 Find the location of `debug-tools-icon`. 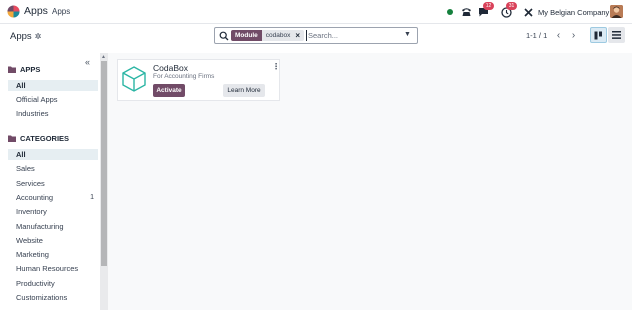

debug-tools-icon is located at coordinates (528, 12).